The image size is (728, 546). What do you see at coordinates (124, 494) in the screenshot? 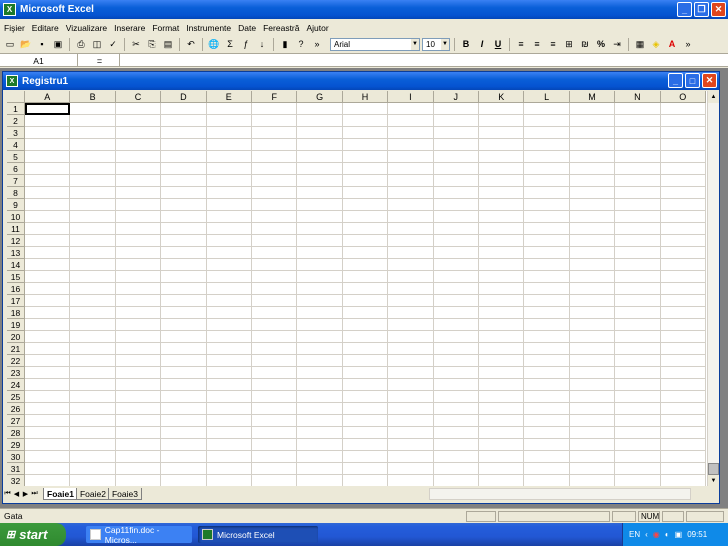
I see `sheet-tab-foaie3: Foaie3` at bounding box center [124, 494].